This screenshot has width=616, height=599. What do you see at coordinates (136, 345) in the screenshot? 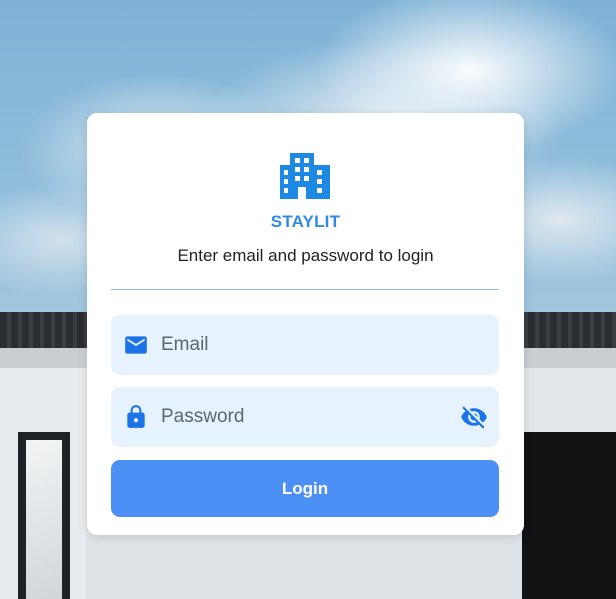
I see `mail-icon` at bounding box center [136, 345].